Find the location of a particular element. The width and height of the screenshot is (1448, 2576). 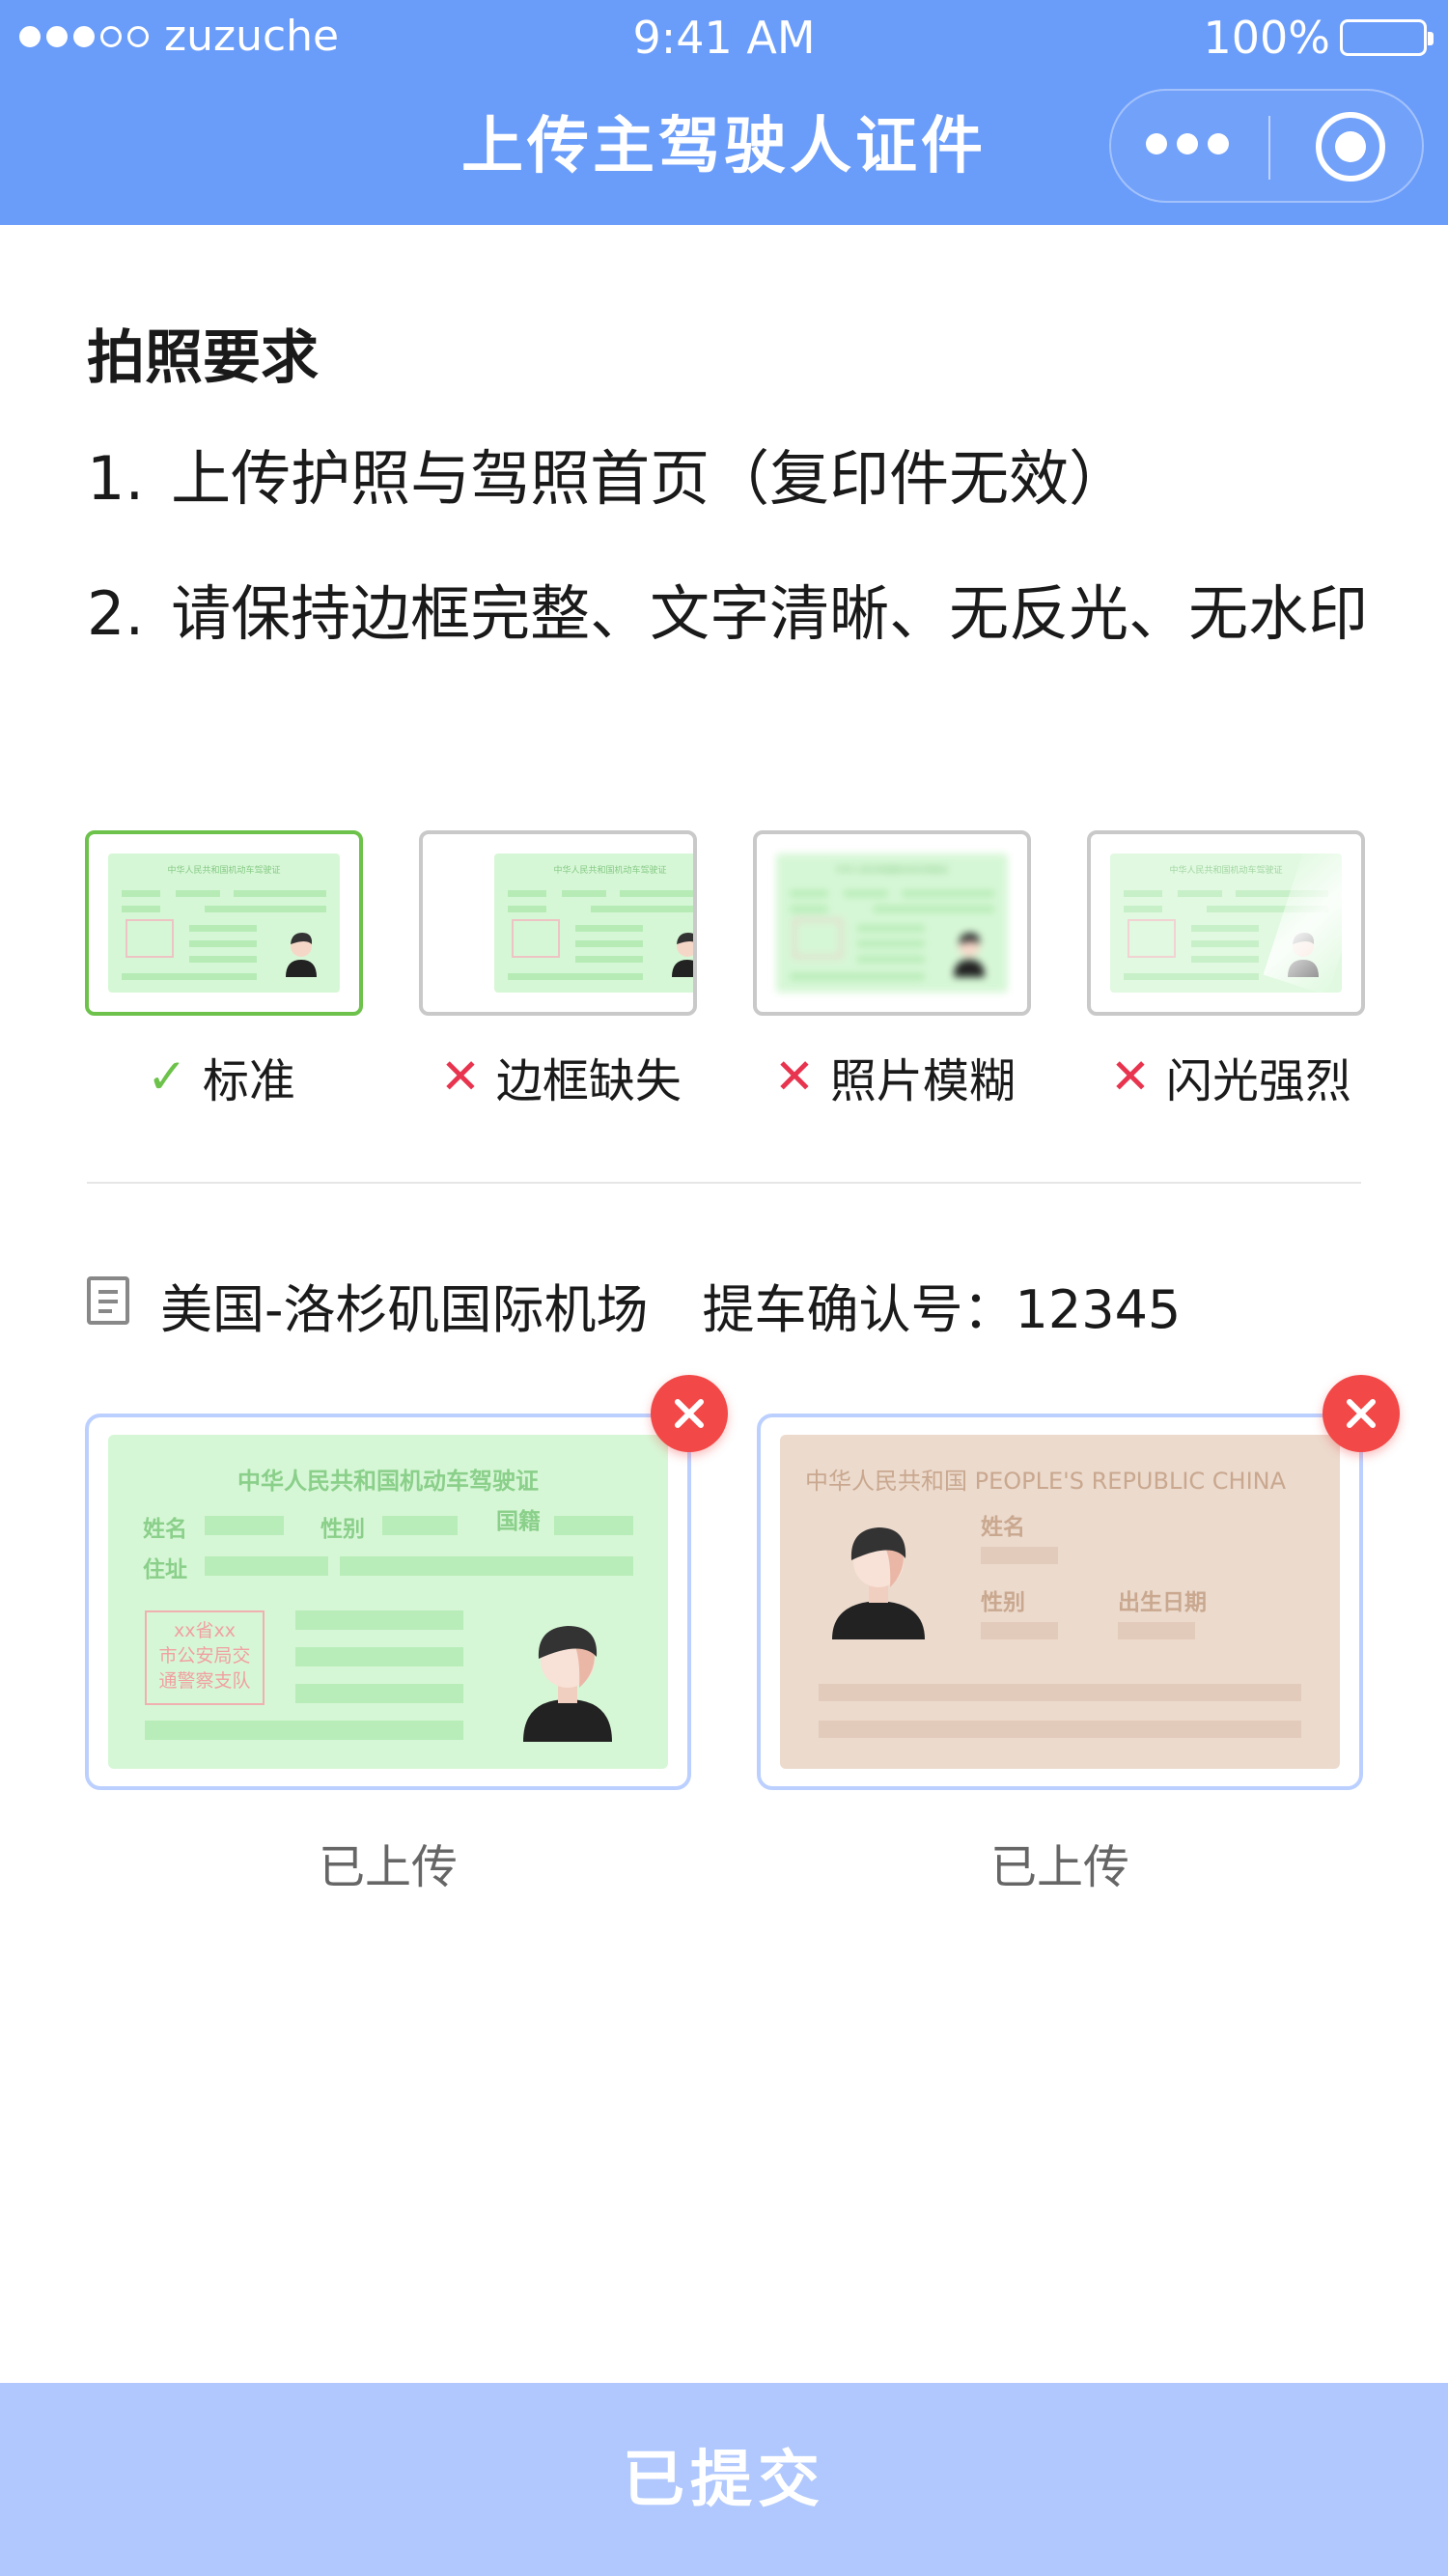

order-info: 美国-洛杉矶国际机场 提车确认号：12345 is located at coordinates (671, 1305).